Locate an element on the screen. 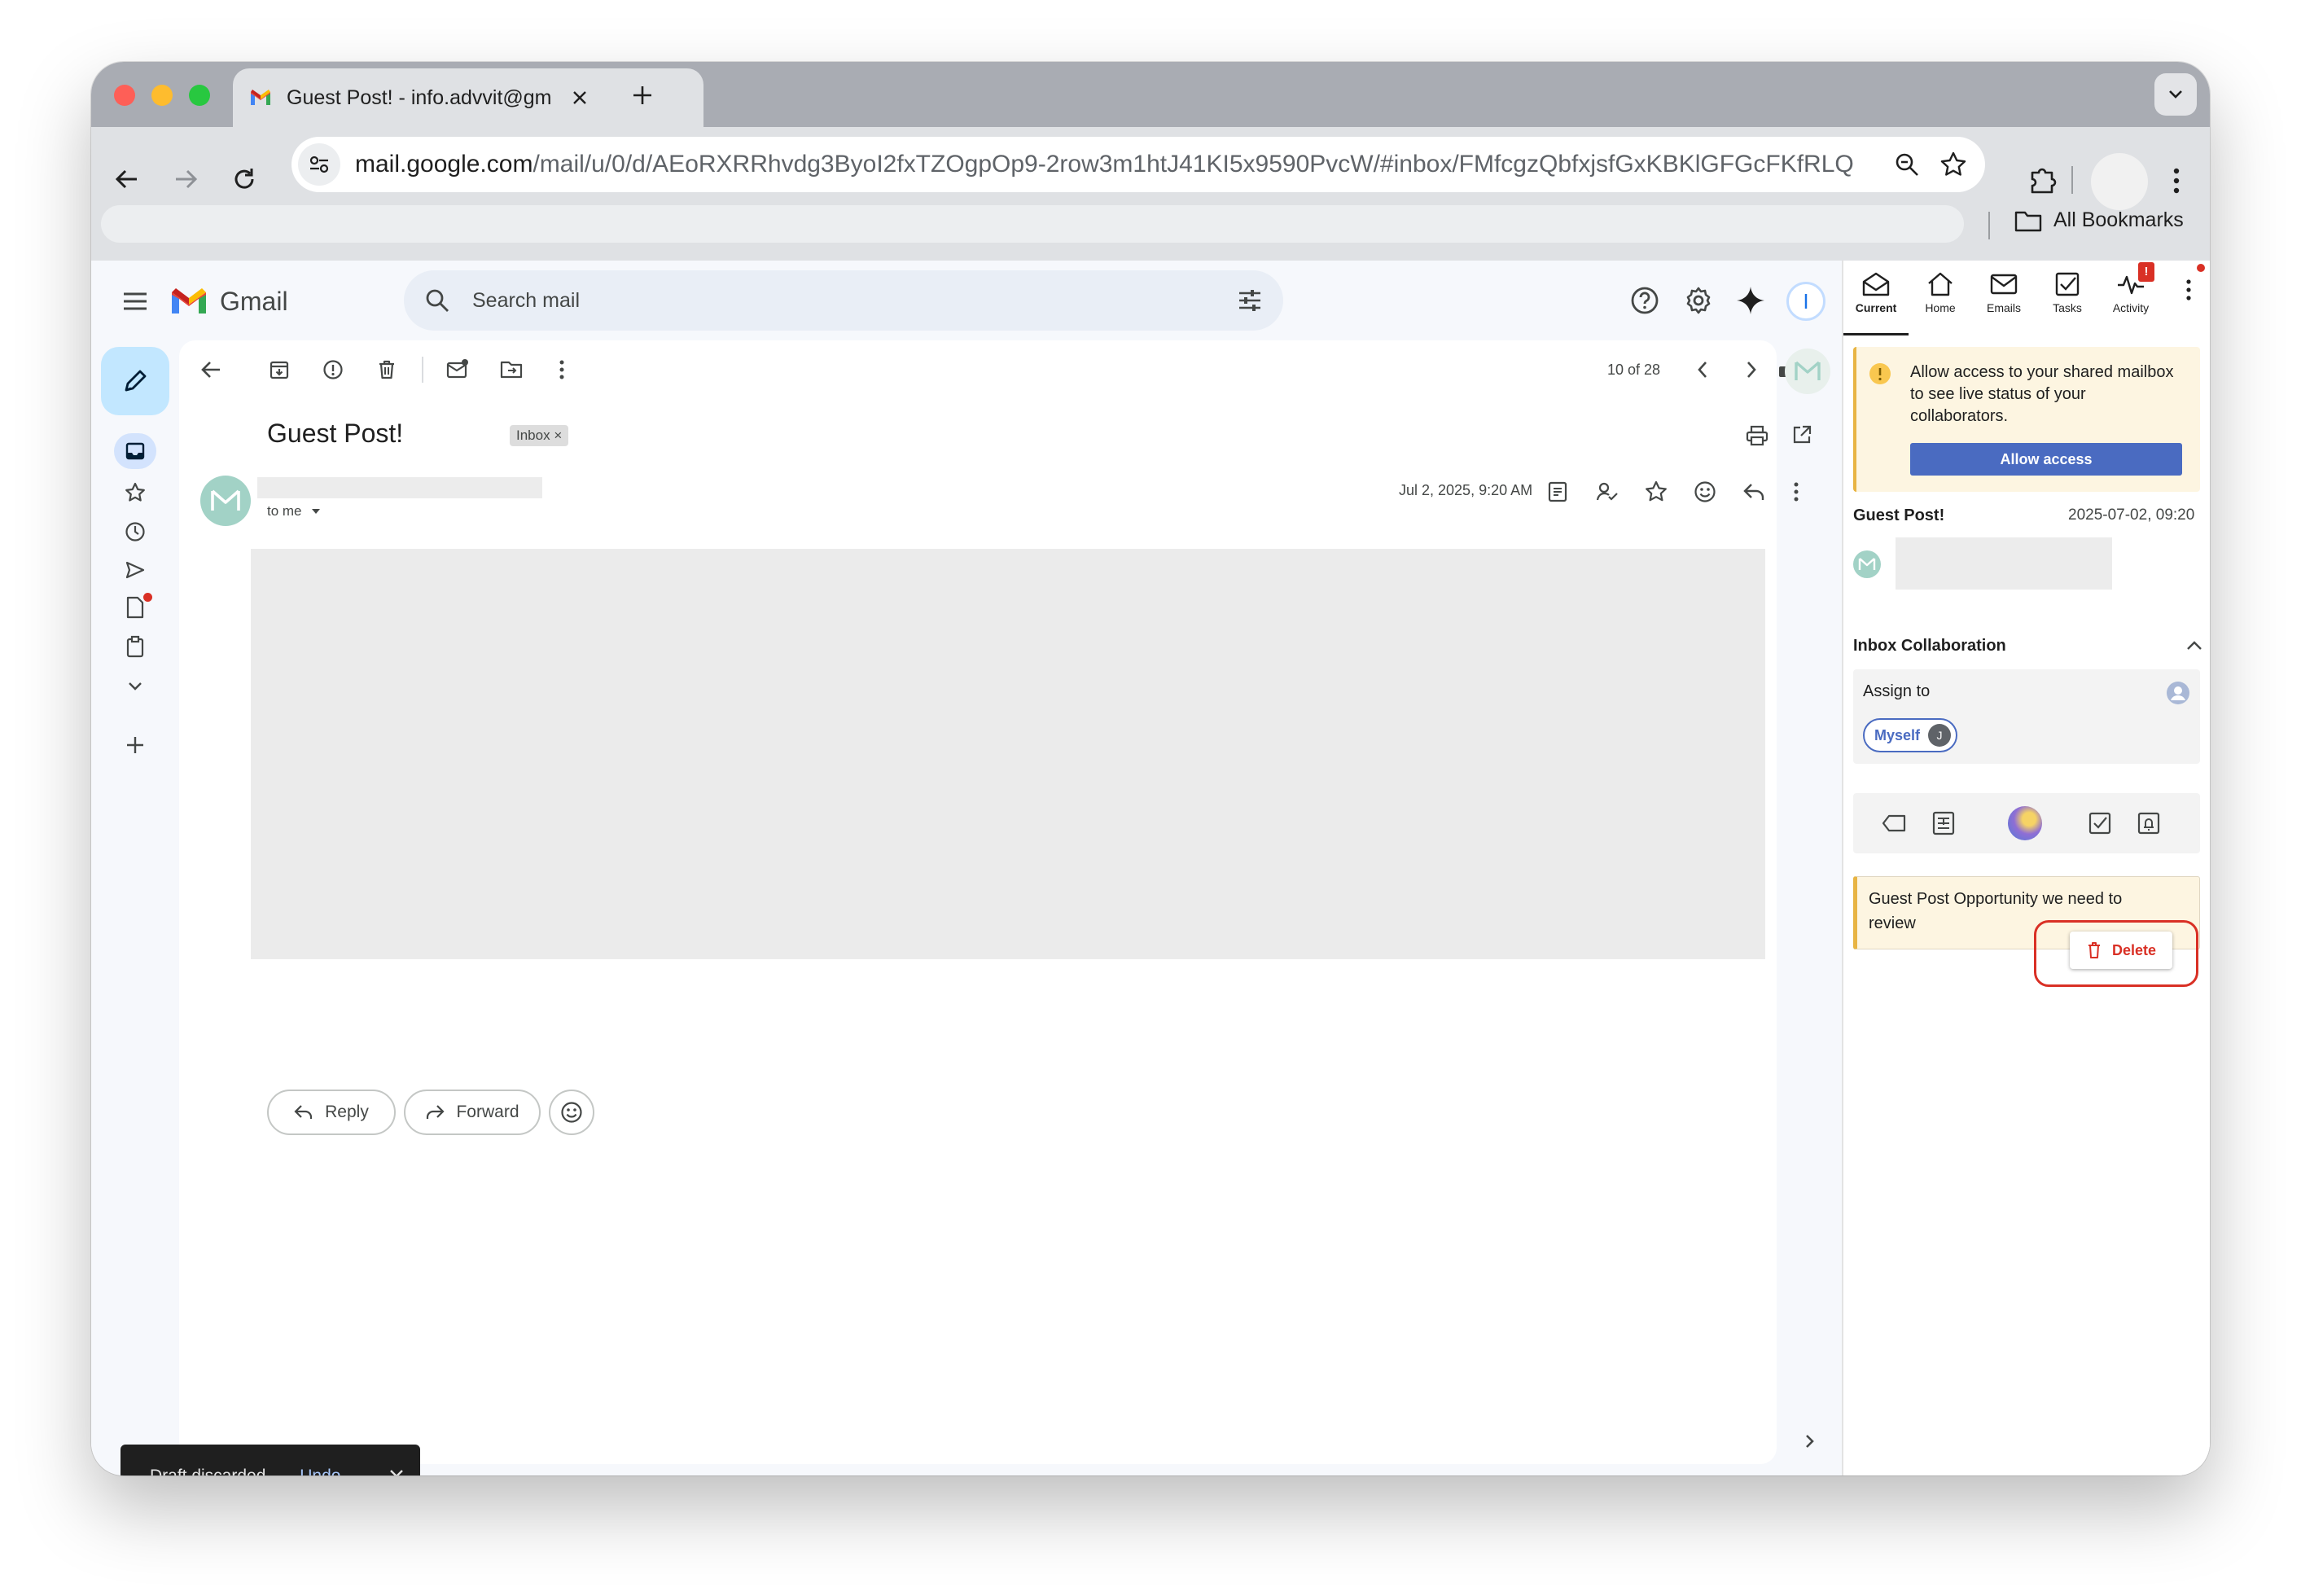 The width and height of the screenshot is (2301, 1596). gmail-logo: Gmail is located at coordinates (229, 302).